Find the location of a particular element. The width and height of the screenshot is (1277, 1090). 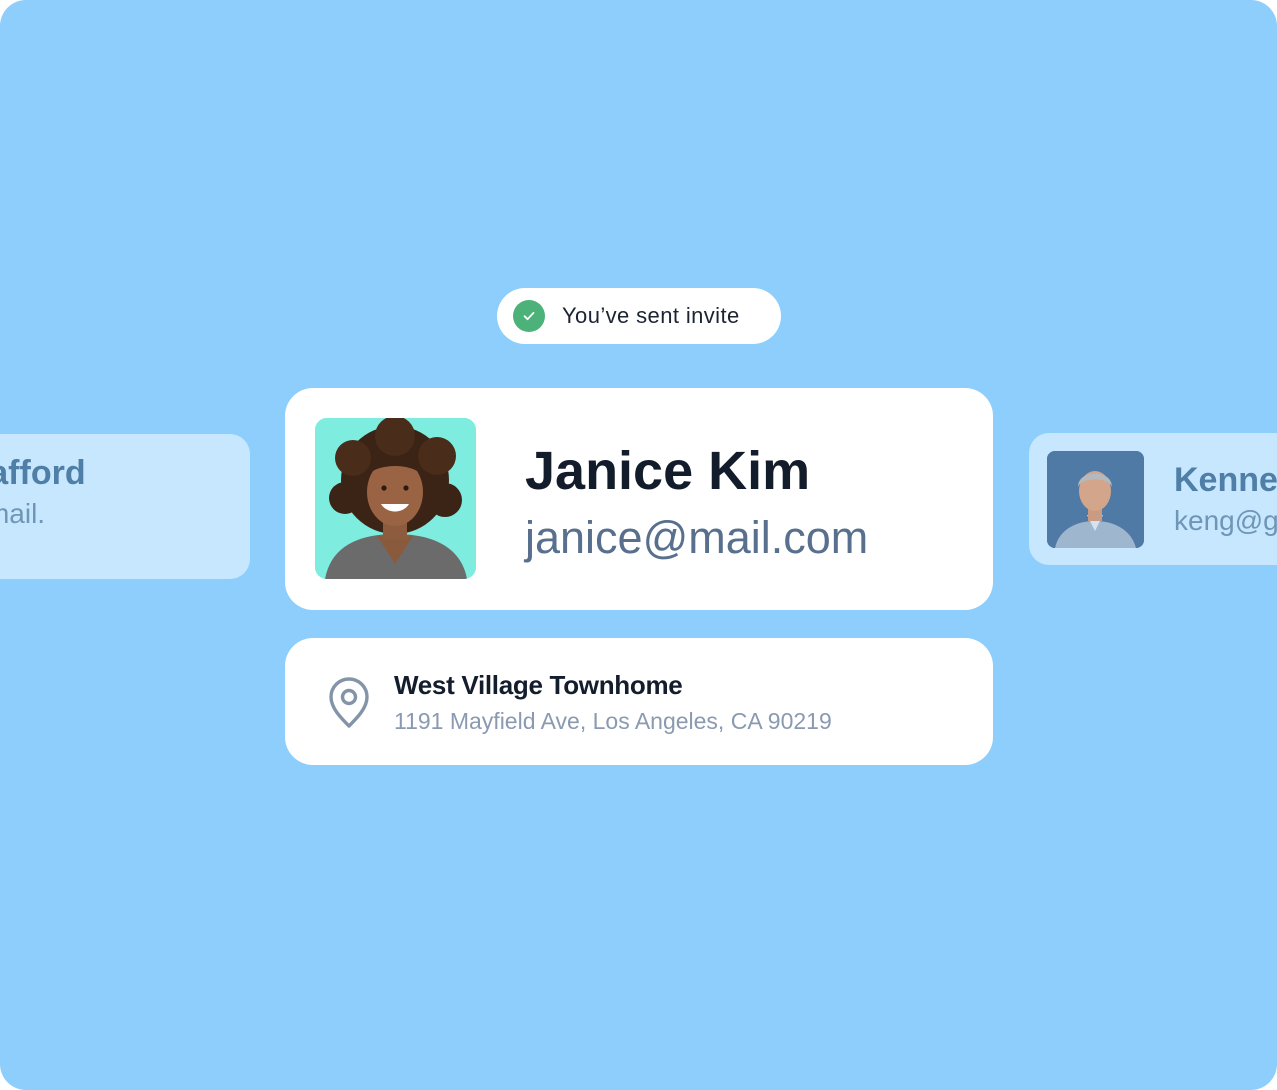

contact-name: Kennet is located at coordinates (1225, 480).